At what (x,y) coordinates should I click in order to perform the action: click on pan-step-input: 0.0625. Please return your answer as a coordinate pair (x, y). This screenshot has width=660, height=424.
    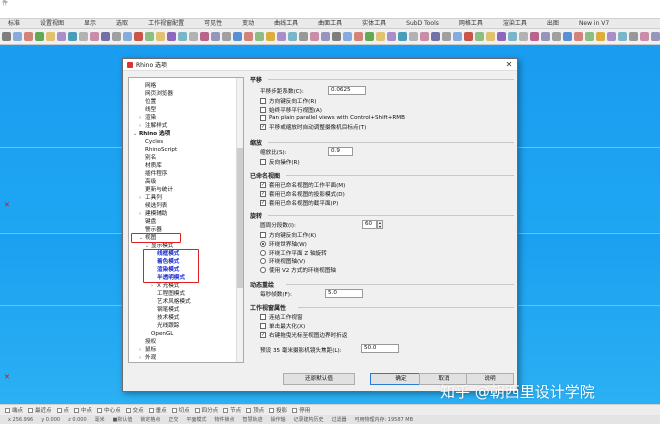
    Looking at the image, I should click on (347, 90).